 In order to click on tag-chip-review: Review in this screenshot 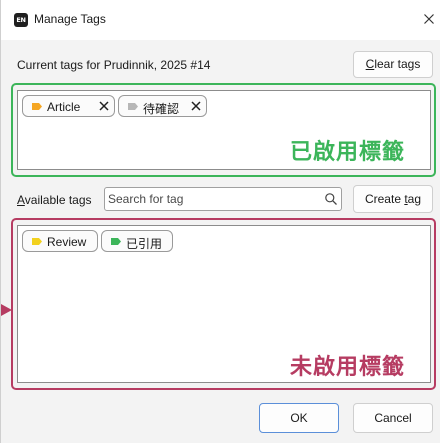, I will do `click(60, 241)`.